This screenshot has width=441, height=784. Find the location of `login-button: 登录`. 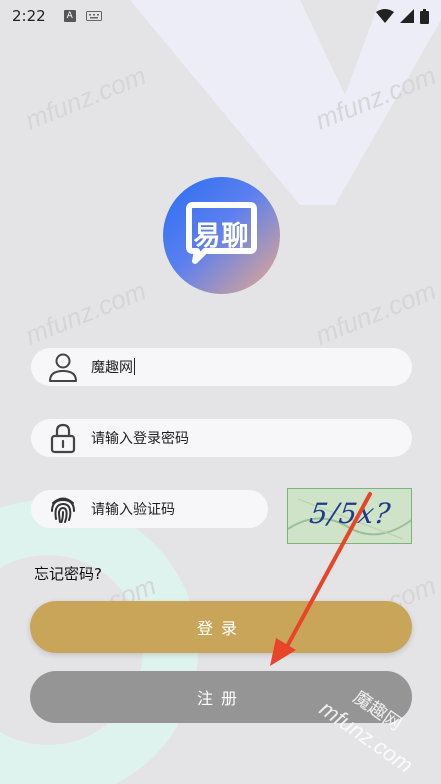

login-button: 登录 is located at coordinates (221, 627).